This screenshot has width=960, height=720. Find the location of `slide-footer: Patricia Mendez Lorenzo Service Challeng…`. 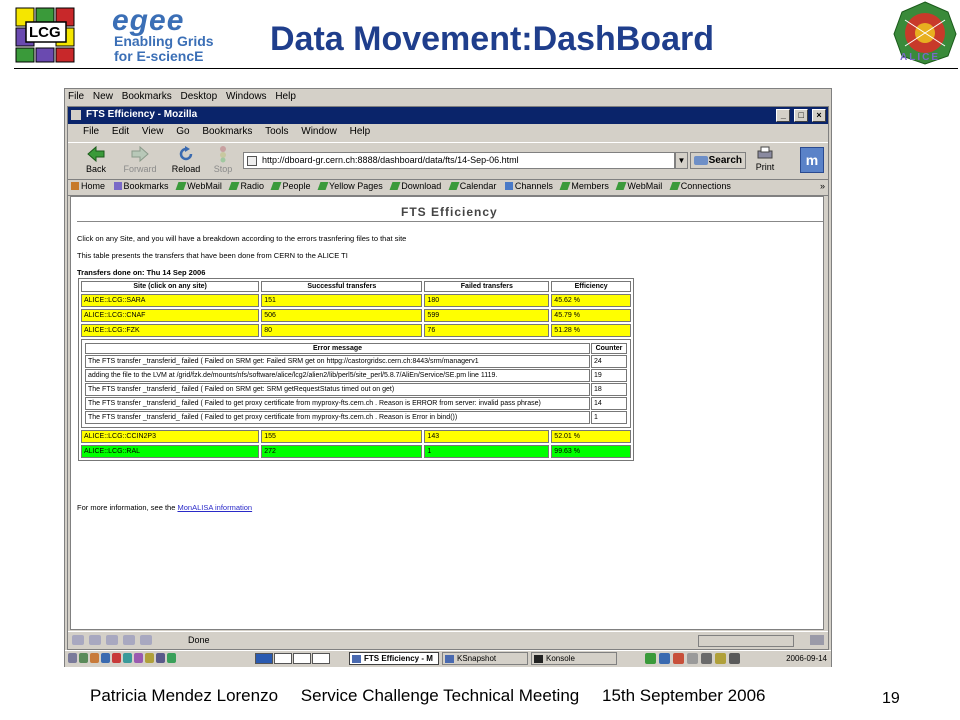

slide-footer: Patricia Mendez Lorenzo Service Challeng… is located at coordinates (437, 696).